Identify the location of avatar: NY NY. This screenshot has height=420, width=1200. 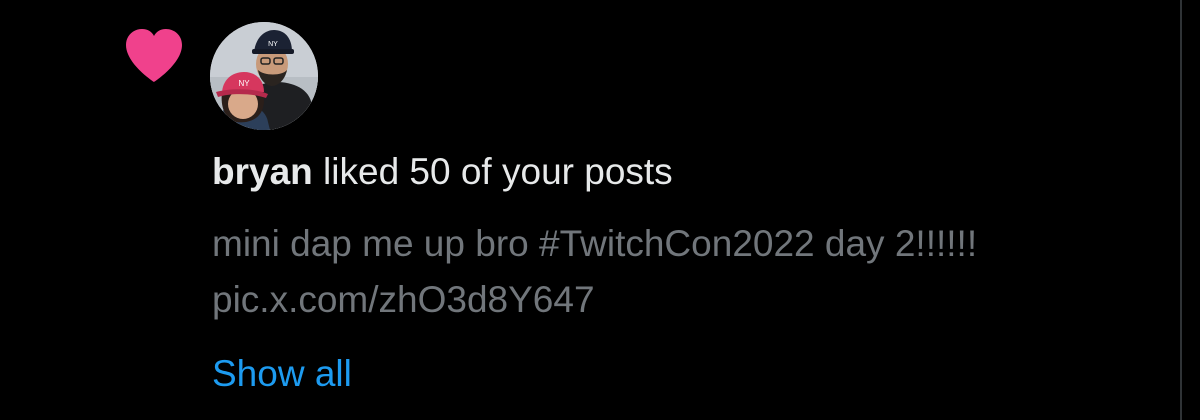
(264, 76).